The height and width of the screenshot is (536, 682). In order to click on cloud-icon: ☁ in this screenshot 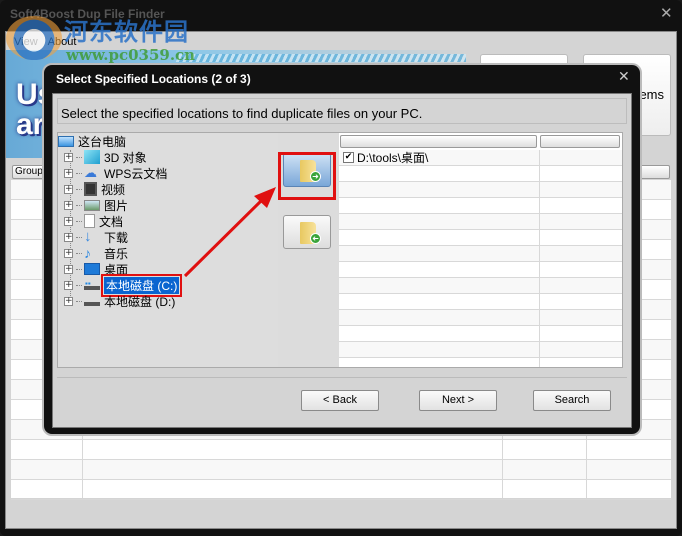, I will do `click(90, 172)`.